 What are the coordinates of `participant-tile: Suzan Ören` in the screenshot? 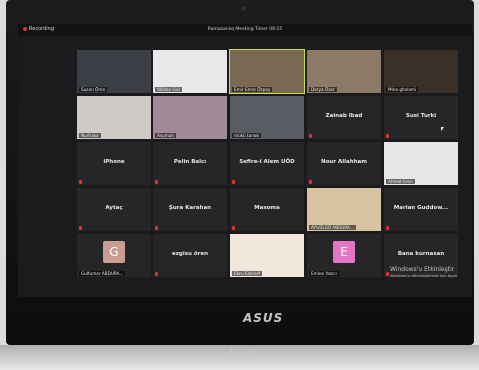 It's located at (114, 71).